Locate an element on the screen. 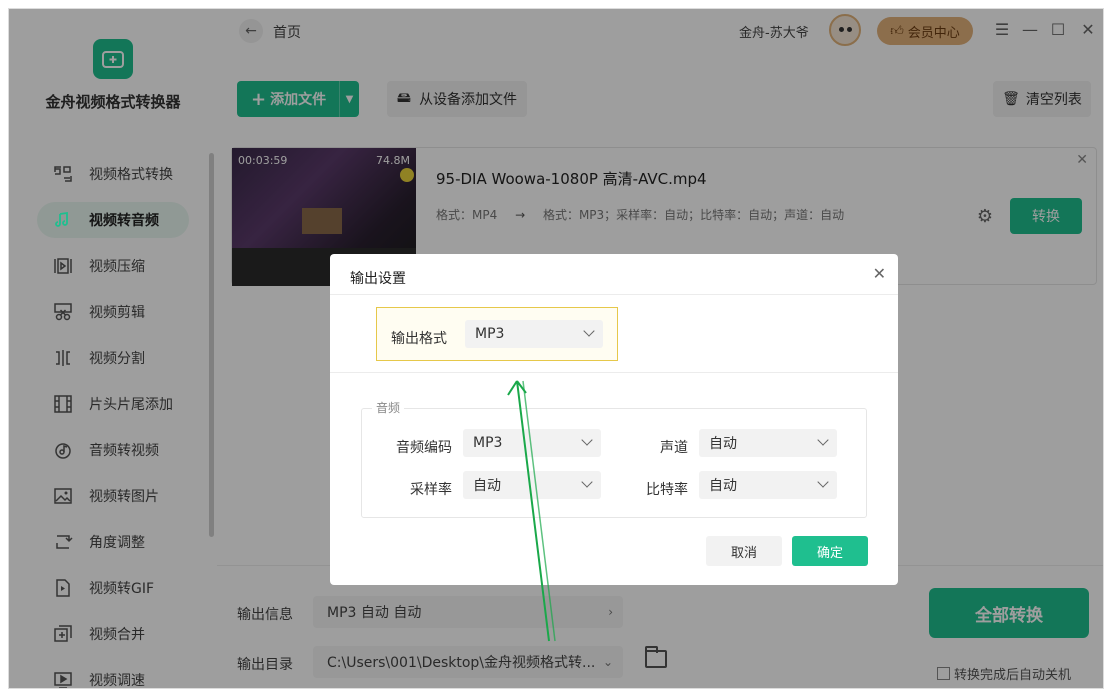  samplerate-select: 自动 is located at coordinates (532, 485).